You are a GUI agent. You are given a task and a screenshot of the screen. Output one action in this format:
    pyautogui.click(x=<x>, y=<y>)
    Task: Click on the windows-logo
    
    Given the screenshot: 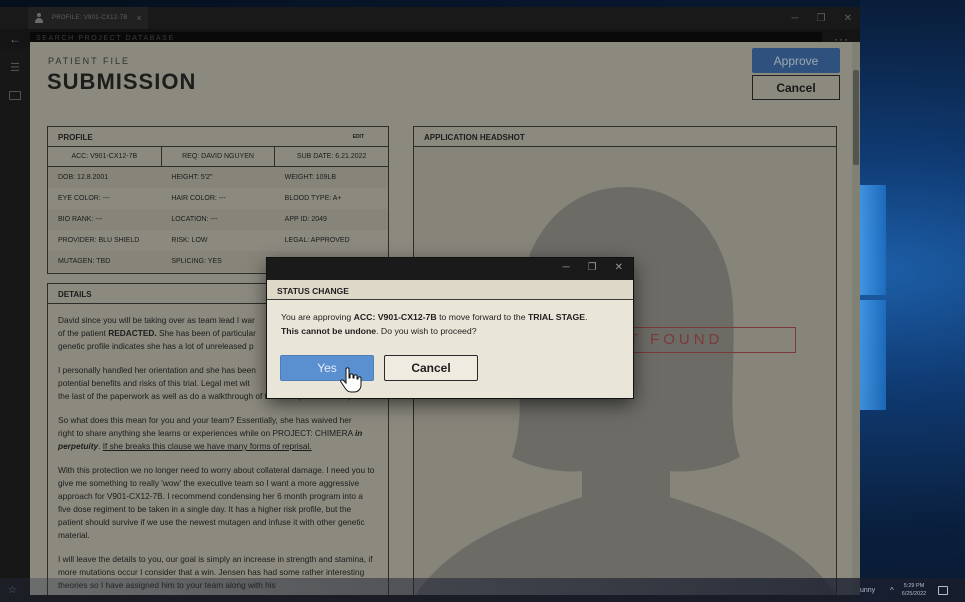 What is the action you would take?
    pyautogui.click(x=873, y=300)
    